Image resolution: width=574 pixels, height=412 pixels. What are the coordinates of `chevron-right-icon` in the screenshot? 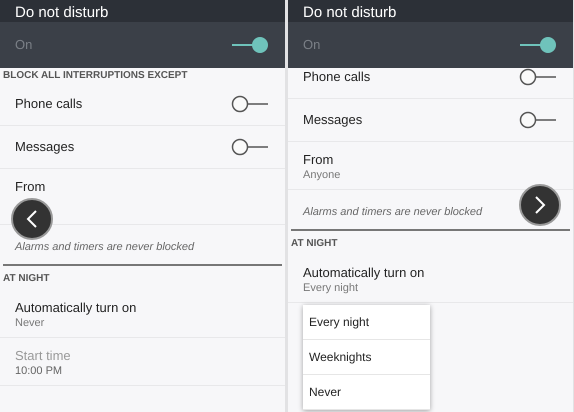 It's located at (540, 205).